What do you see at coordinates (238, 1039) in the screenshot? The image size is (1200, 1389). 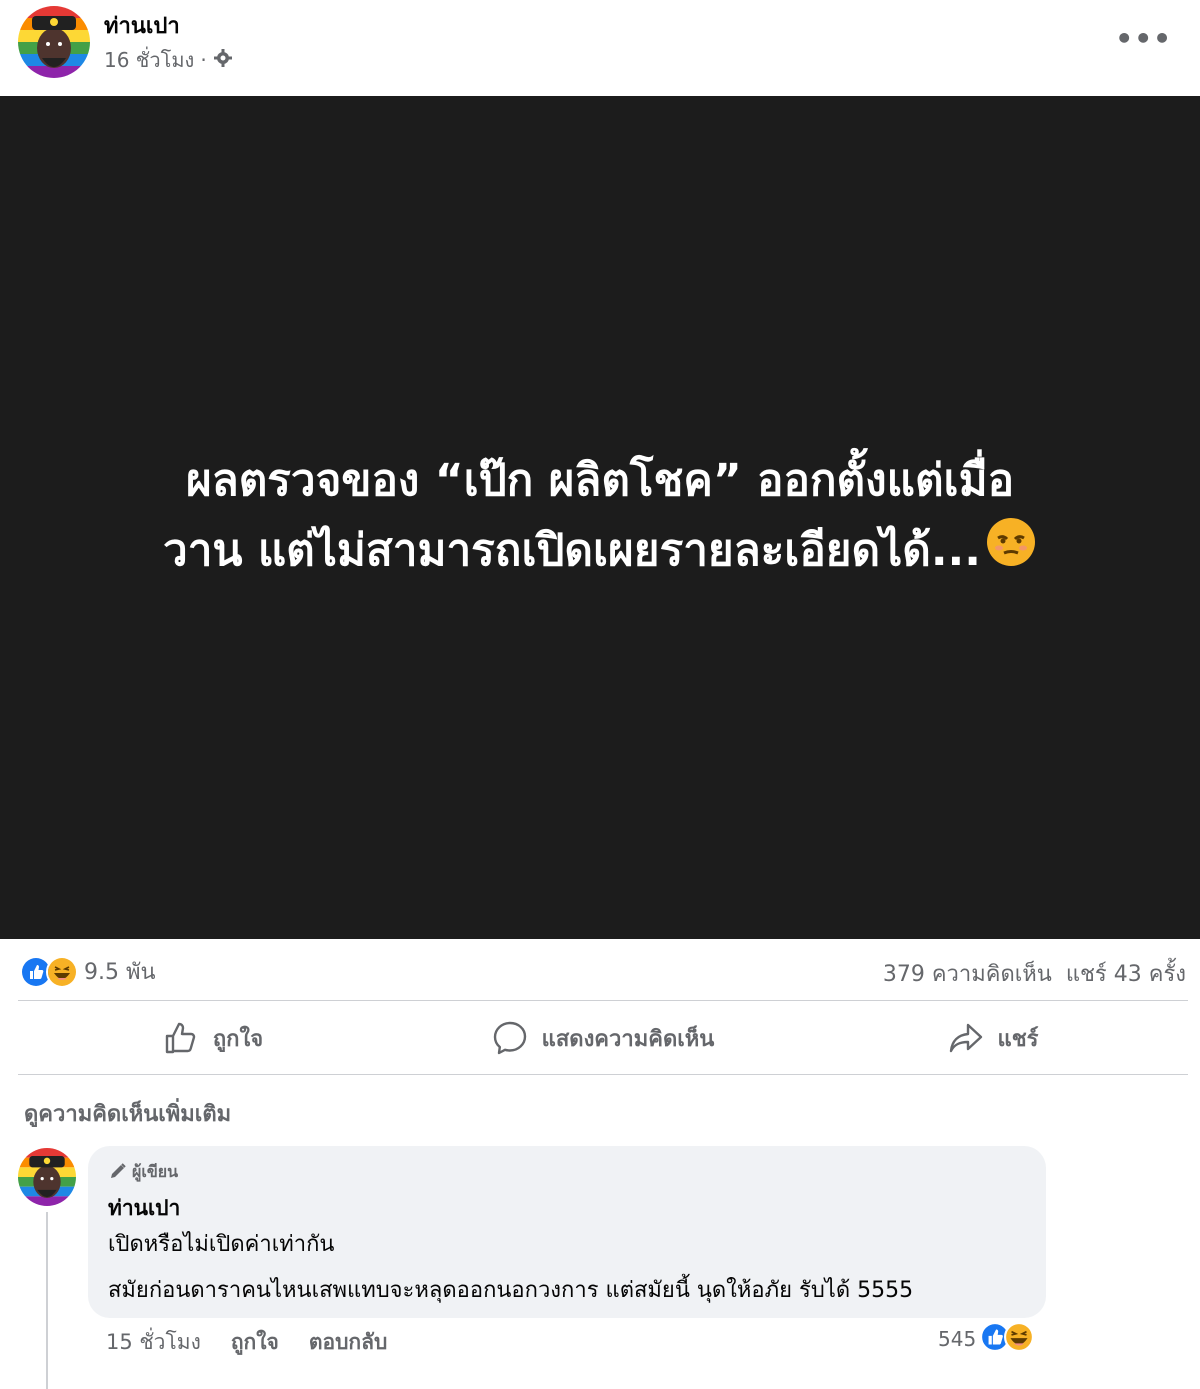 I see `like-label: ถูกใจ` at bounding box center [238, 1039].